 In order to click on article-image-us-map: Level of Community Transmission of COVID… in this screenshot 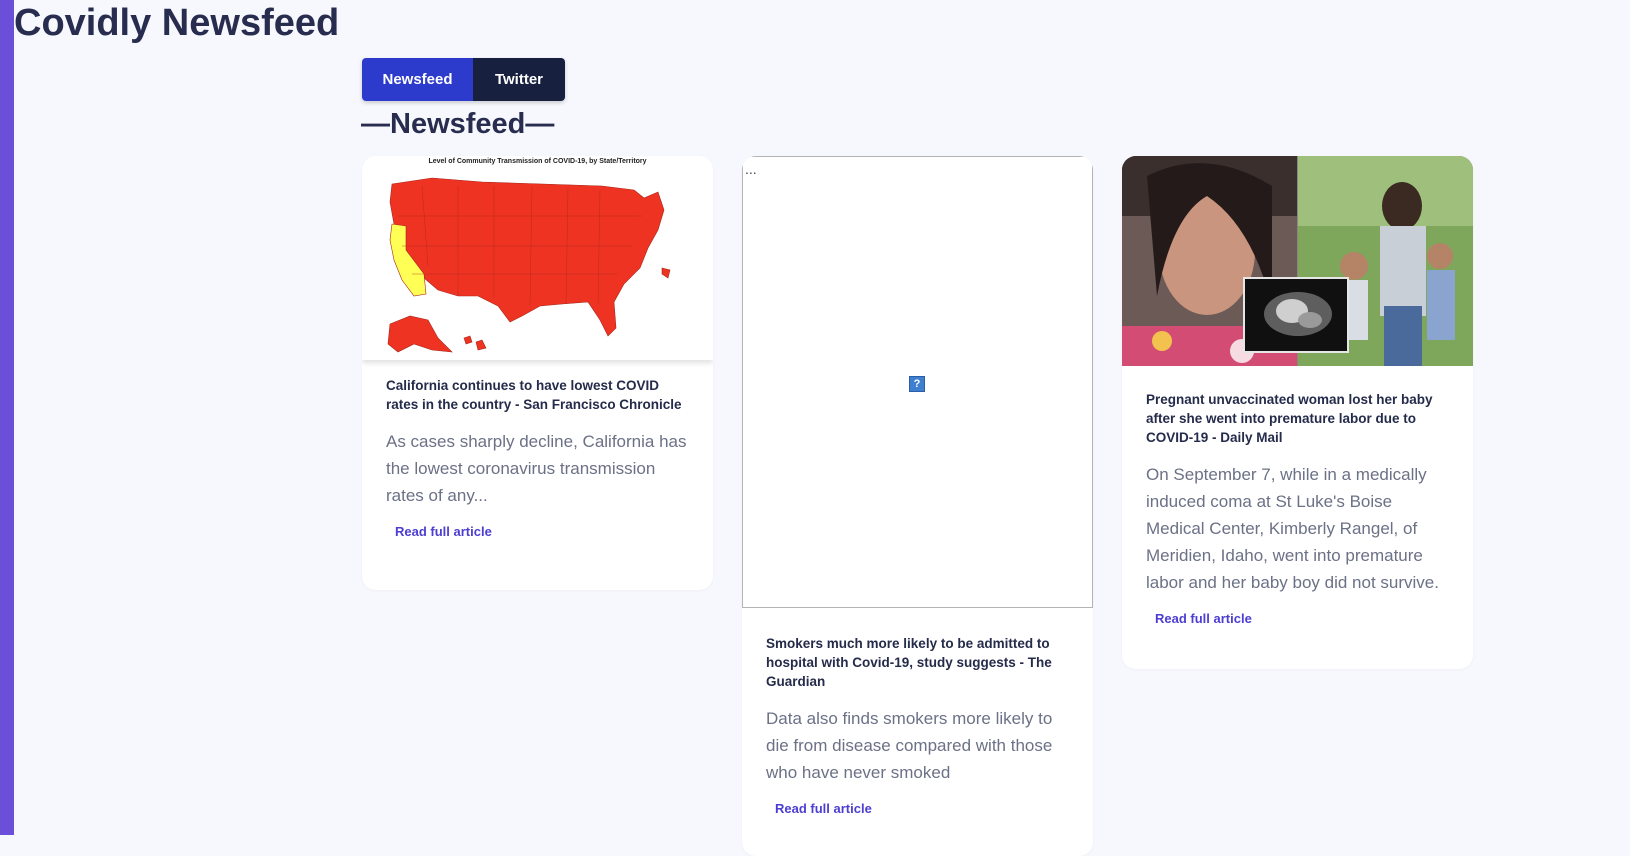, I will do `click(537, 258)`.